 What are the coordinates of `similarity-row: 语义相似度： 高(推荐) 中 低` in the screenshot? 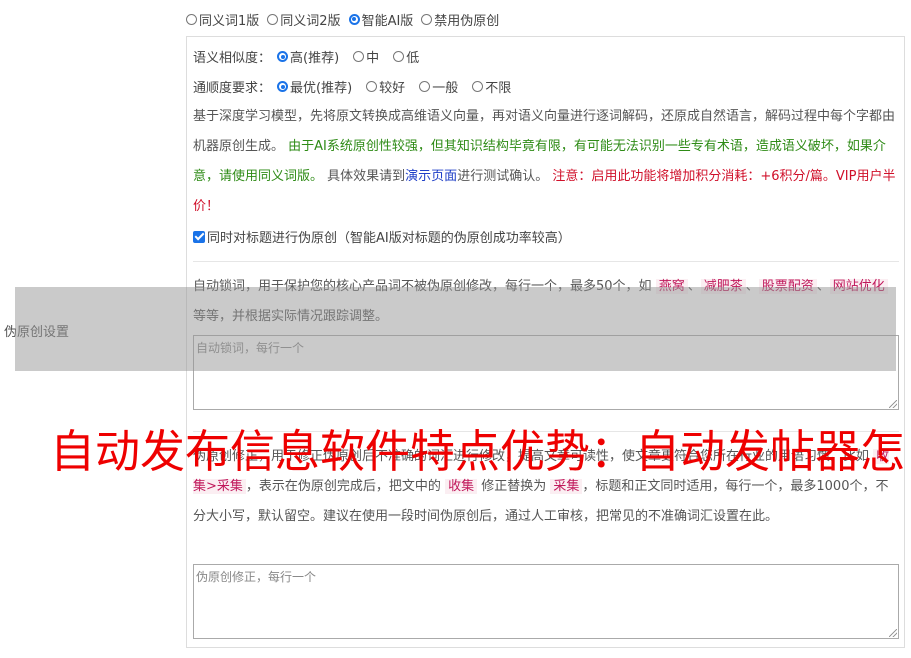 It's located at (310, 56).